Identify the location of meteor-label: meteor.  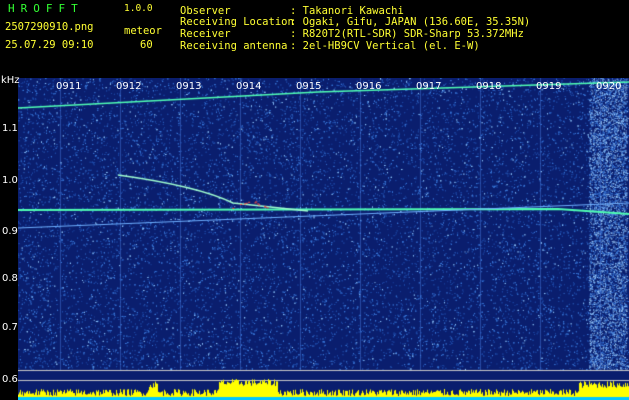
(143, 31).